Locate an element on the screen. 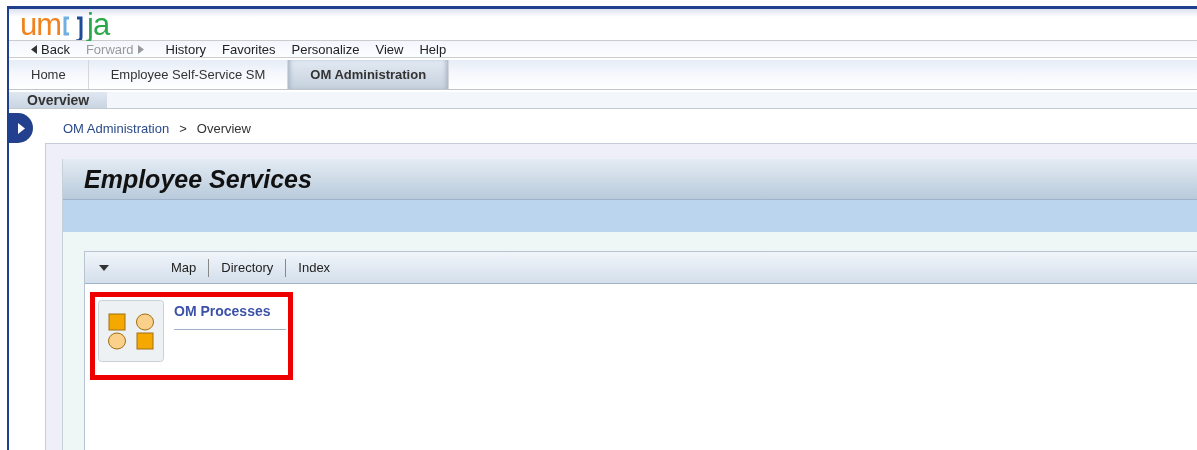  forward-arrow-icon is located at coordinates (140, 49).